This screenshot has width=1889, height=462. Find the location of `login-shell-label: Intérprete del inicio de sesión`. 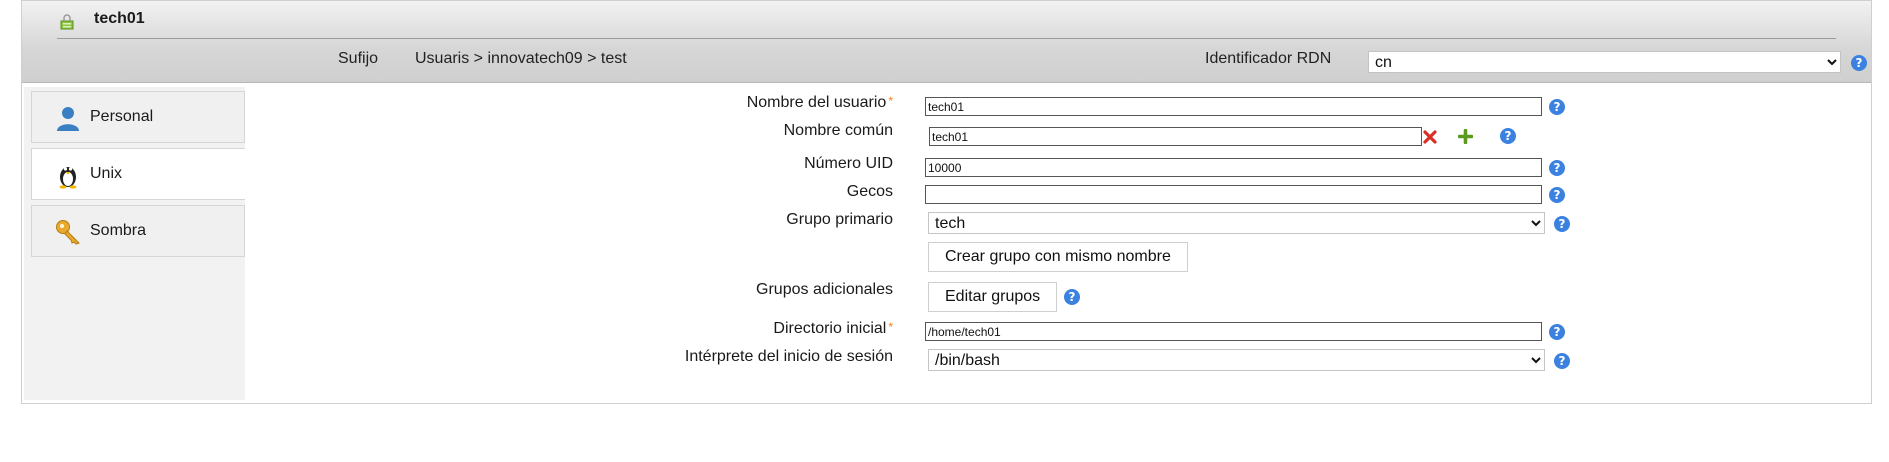

login-shell-label: Intérprete del inicio de sesión is located at coordinates (788, 356).